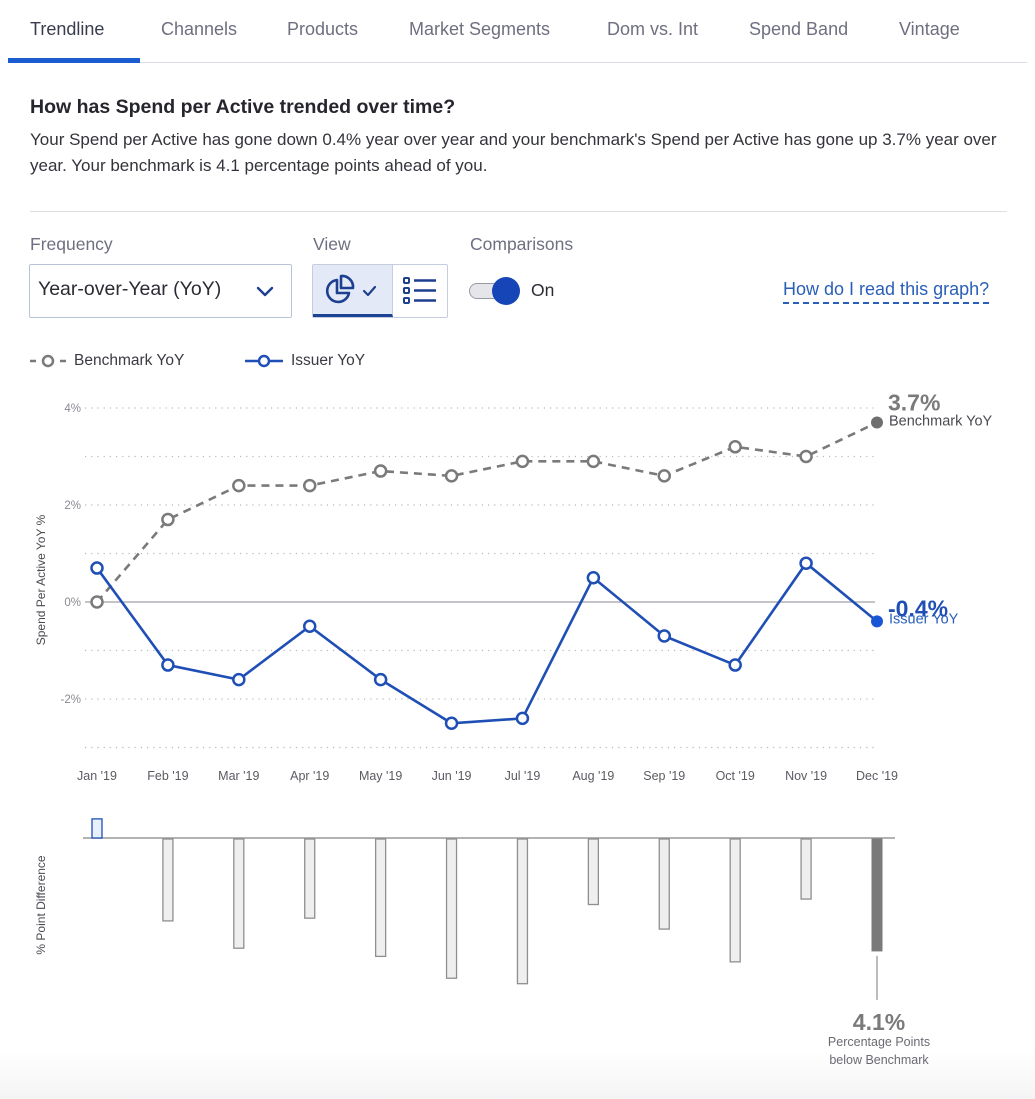 This screenshot has width=1035, height=1099. What do you see at coordinates (879, 1022) in the screenshot?
I see `difference-value: 4.1%` at bounding box center [879, 1022].